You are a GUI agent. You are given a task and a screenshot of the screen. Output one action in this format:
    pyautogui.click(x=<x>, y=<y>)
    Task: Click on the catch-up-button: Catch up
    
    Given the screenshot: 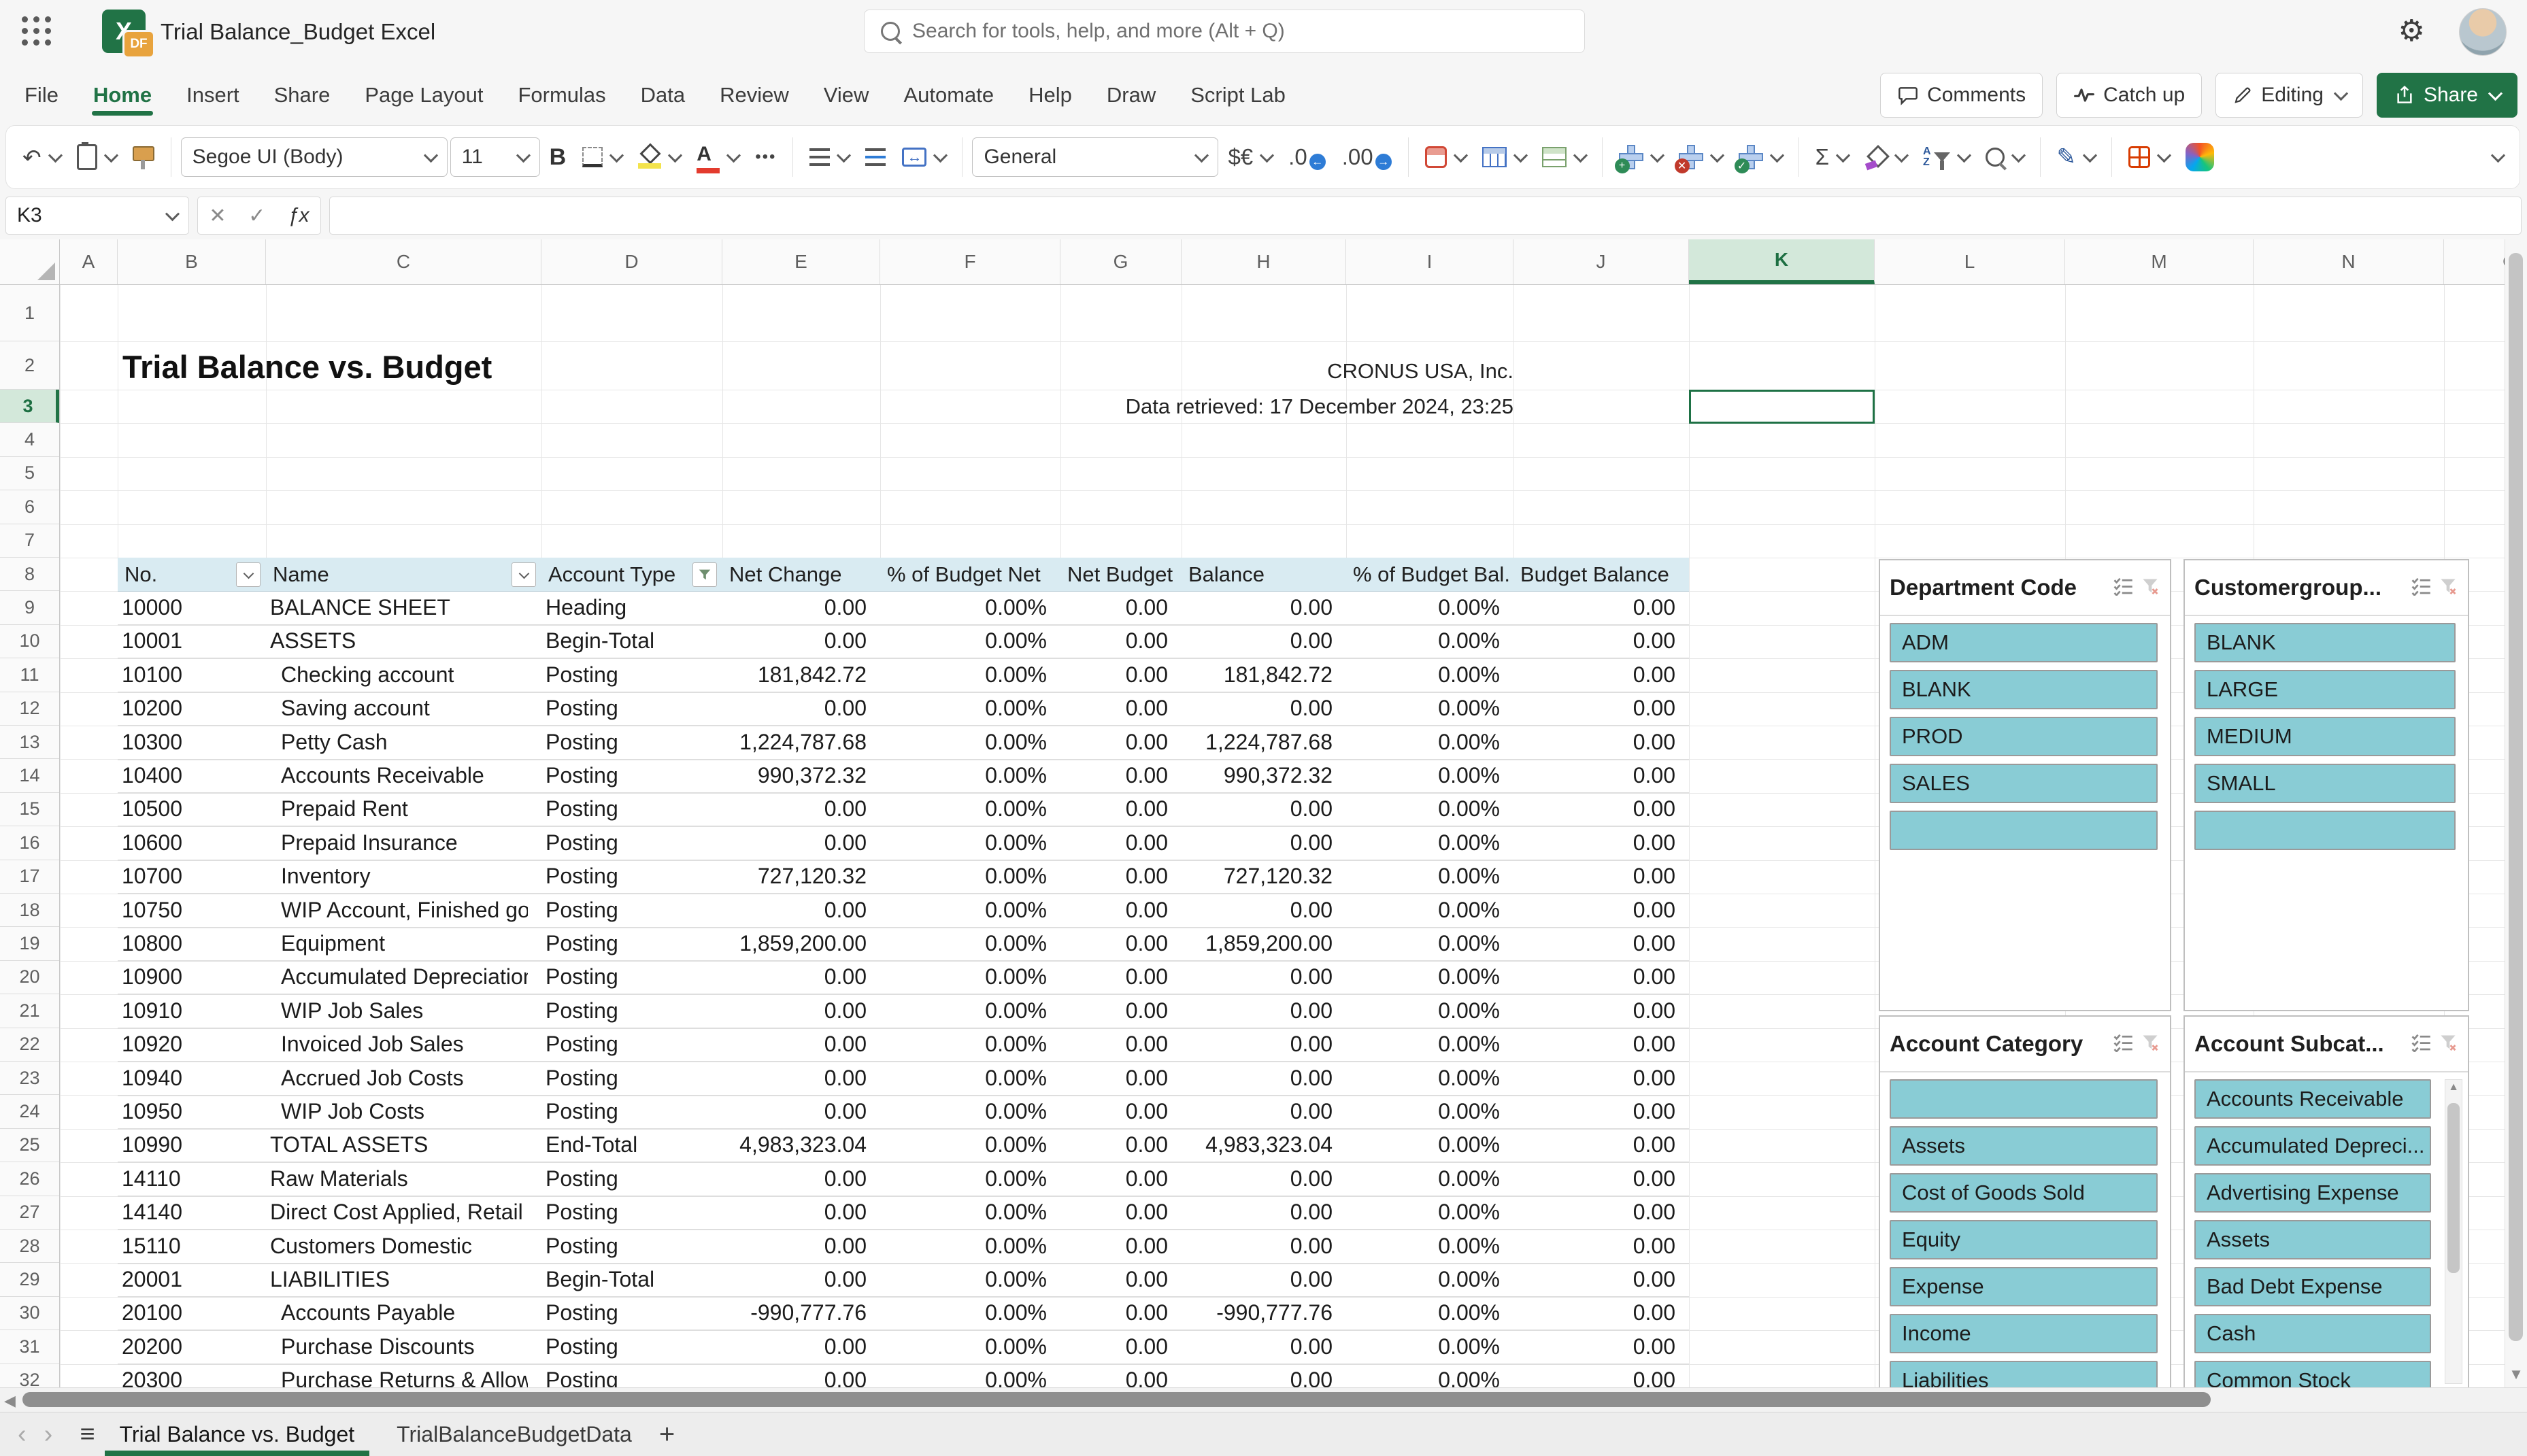 What is the action you would take?
    pyautogui.click(x=2130, y=95)
    